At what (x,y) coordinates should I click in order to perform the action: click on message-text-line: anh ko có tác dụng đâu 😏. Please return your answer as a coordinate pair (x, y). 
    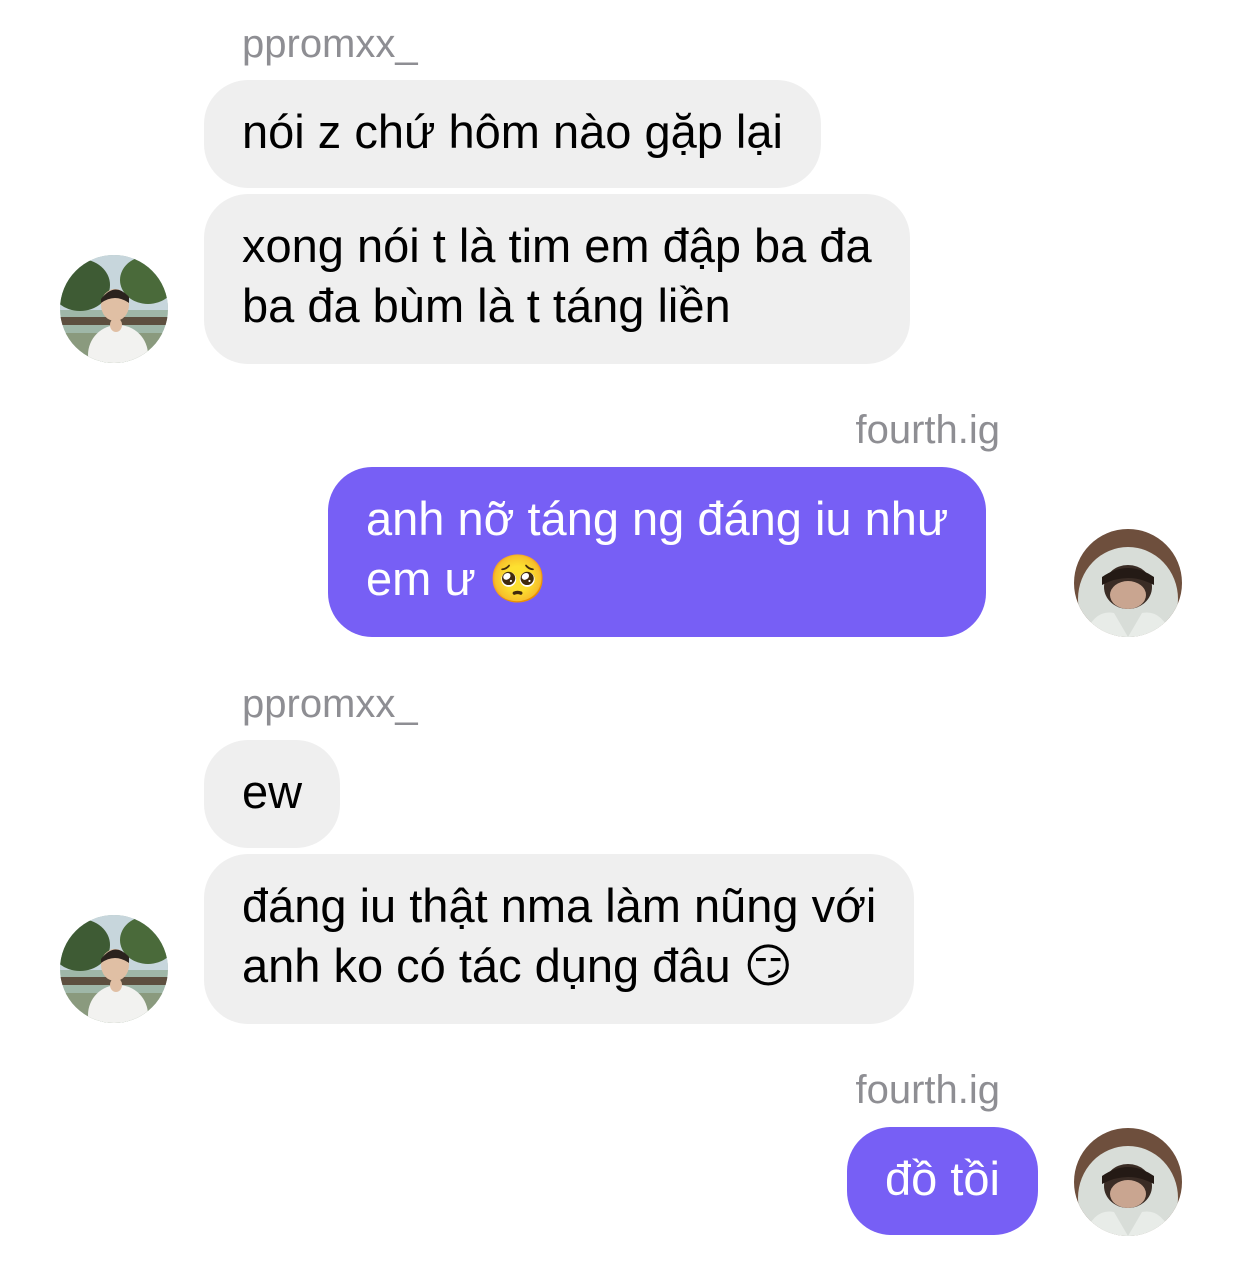
    Looking at the image, I should click on (517, 965).